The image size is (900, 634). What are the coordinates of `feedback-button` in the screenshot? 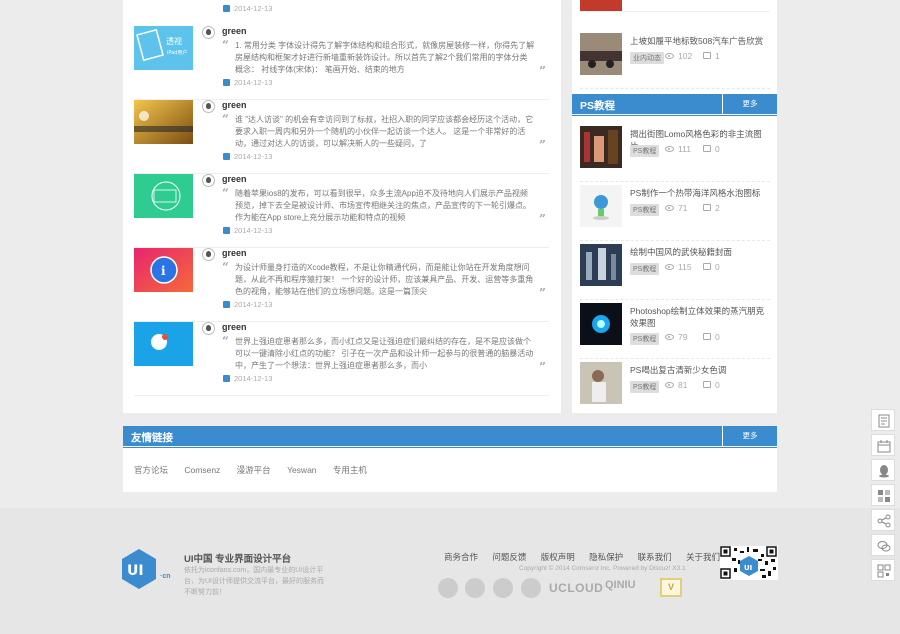 It's located at (883, 420).